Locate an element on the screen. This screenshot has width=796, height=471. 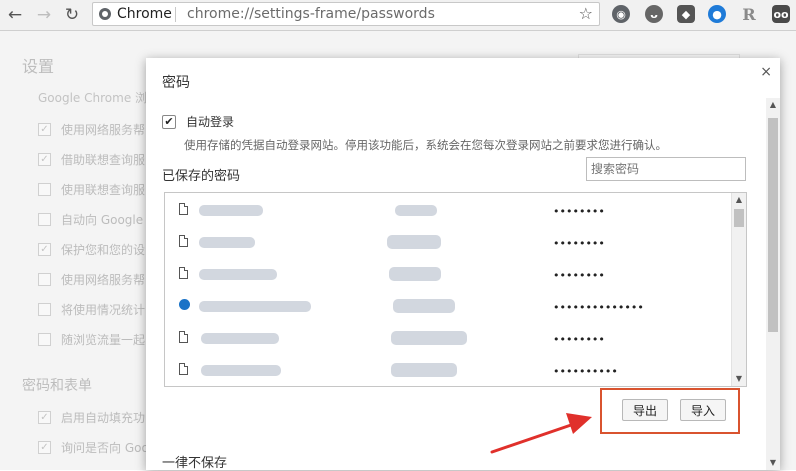
annotation-arrow-icon is located at coordinates (541, 433).